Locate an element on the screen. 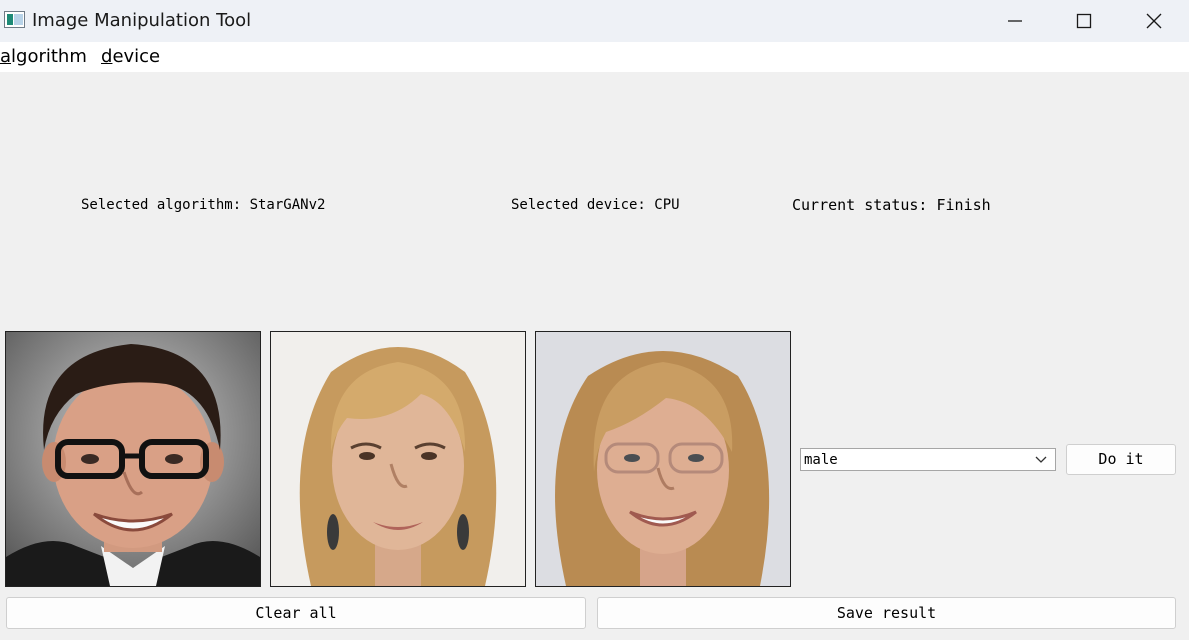 The image size is (1189, 640). do-it-button: Do it is located at coordinates (1121, 459).